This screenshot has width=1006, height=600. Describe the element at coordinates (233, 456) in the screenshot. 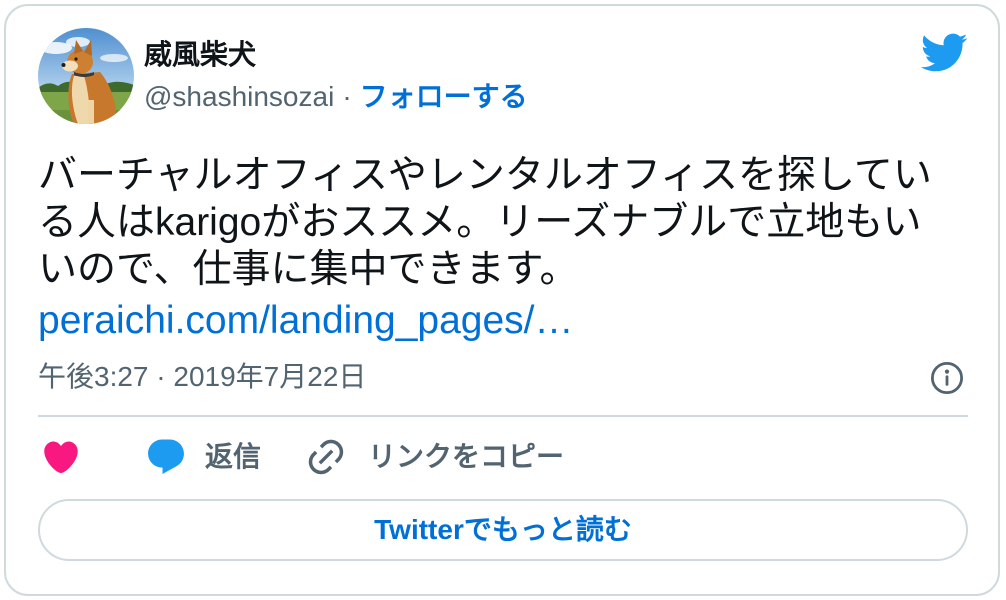

I see `reply-label: 返信` at that location.